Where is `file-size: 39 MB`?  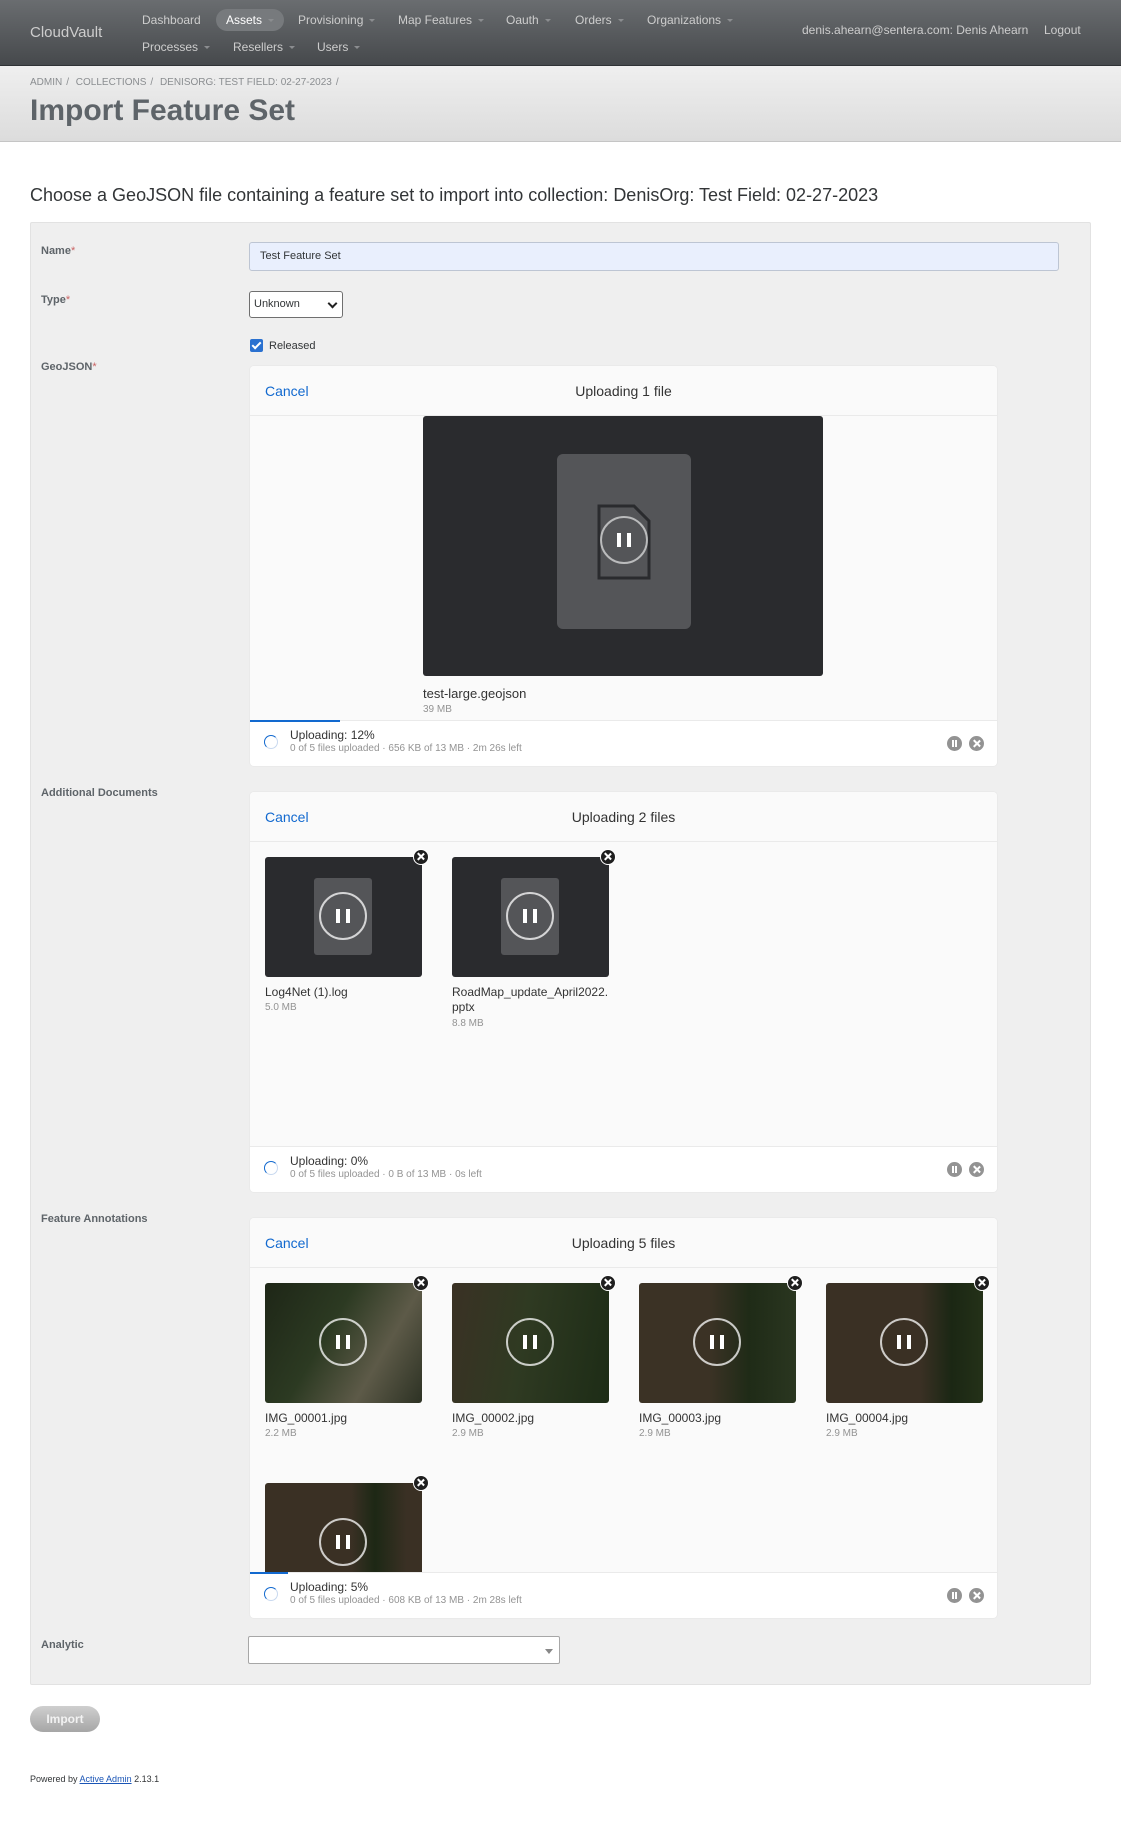
file-size: 39 MB is located at coordinates (437, 708).